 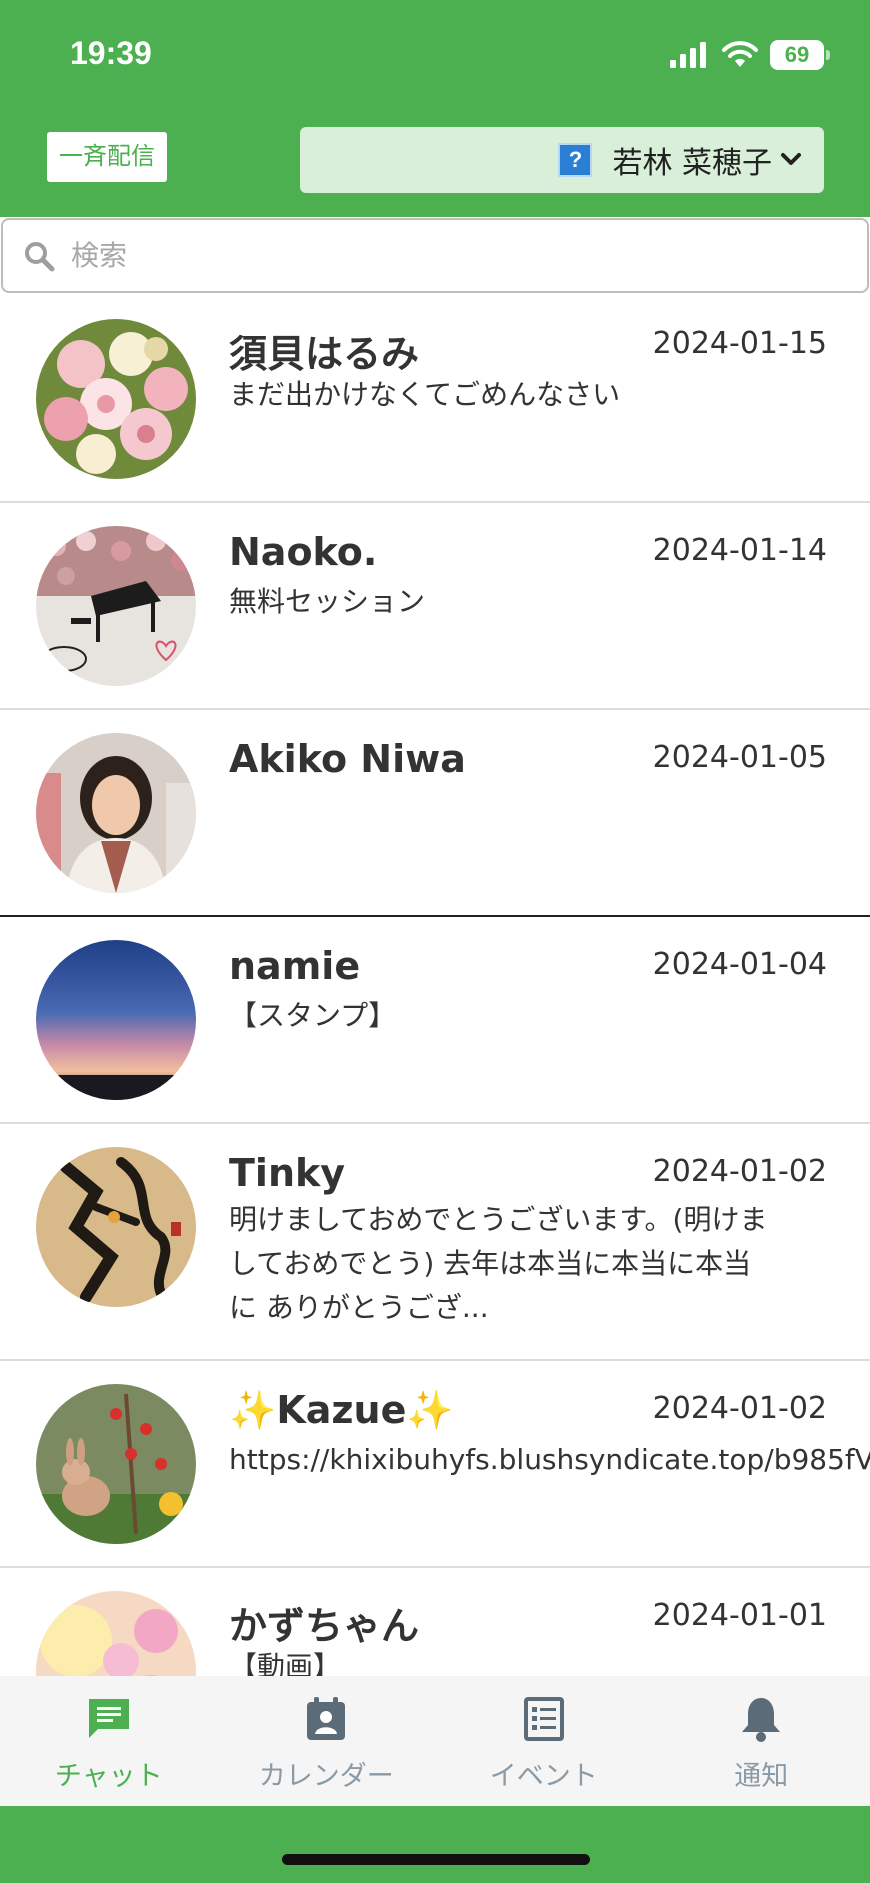 I want to click on bottom-nav: チャット カレンダー イベント 通知, so click(x=435, y=1741).